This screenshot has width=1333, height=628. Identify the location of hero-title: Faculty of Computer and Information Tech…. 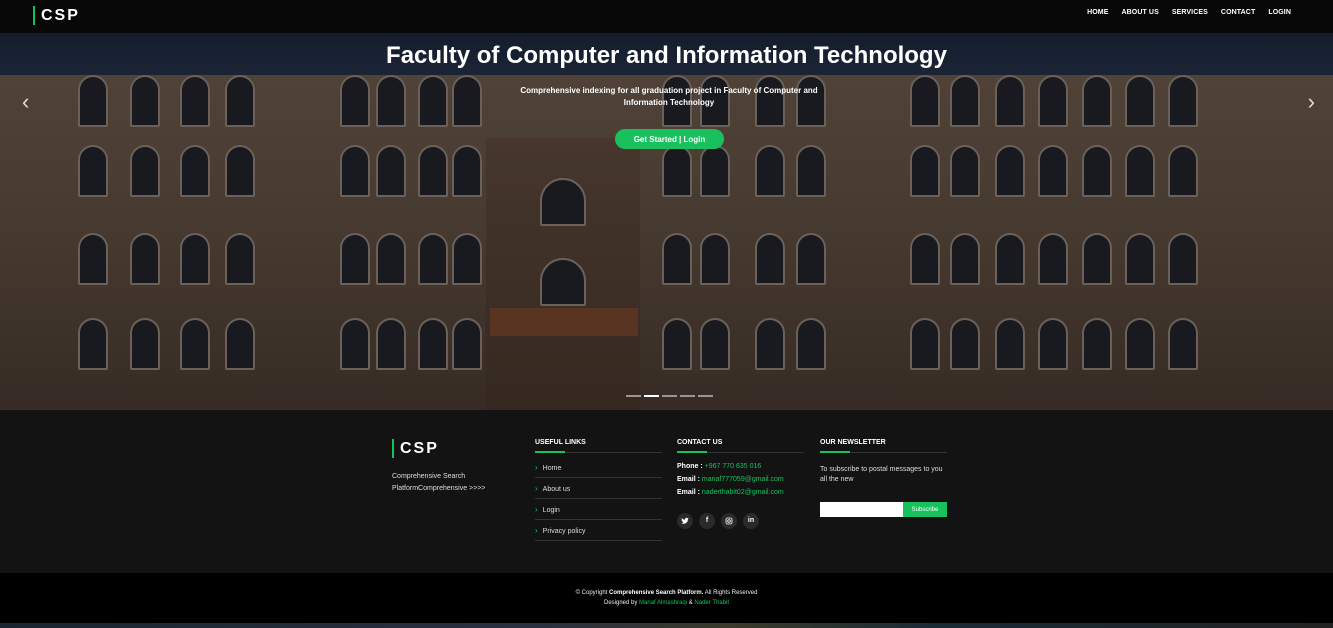
(666, 55).